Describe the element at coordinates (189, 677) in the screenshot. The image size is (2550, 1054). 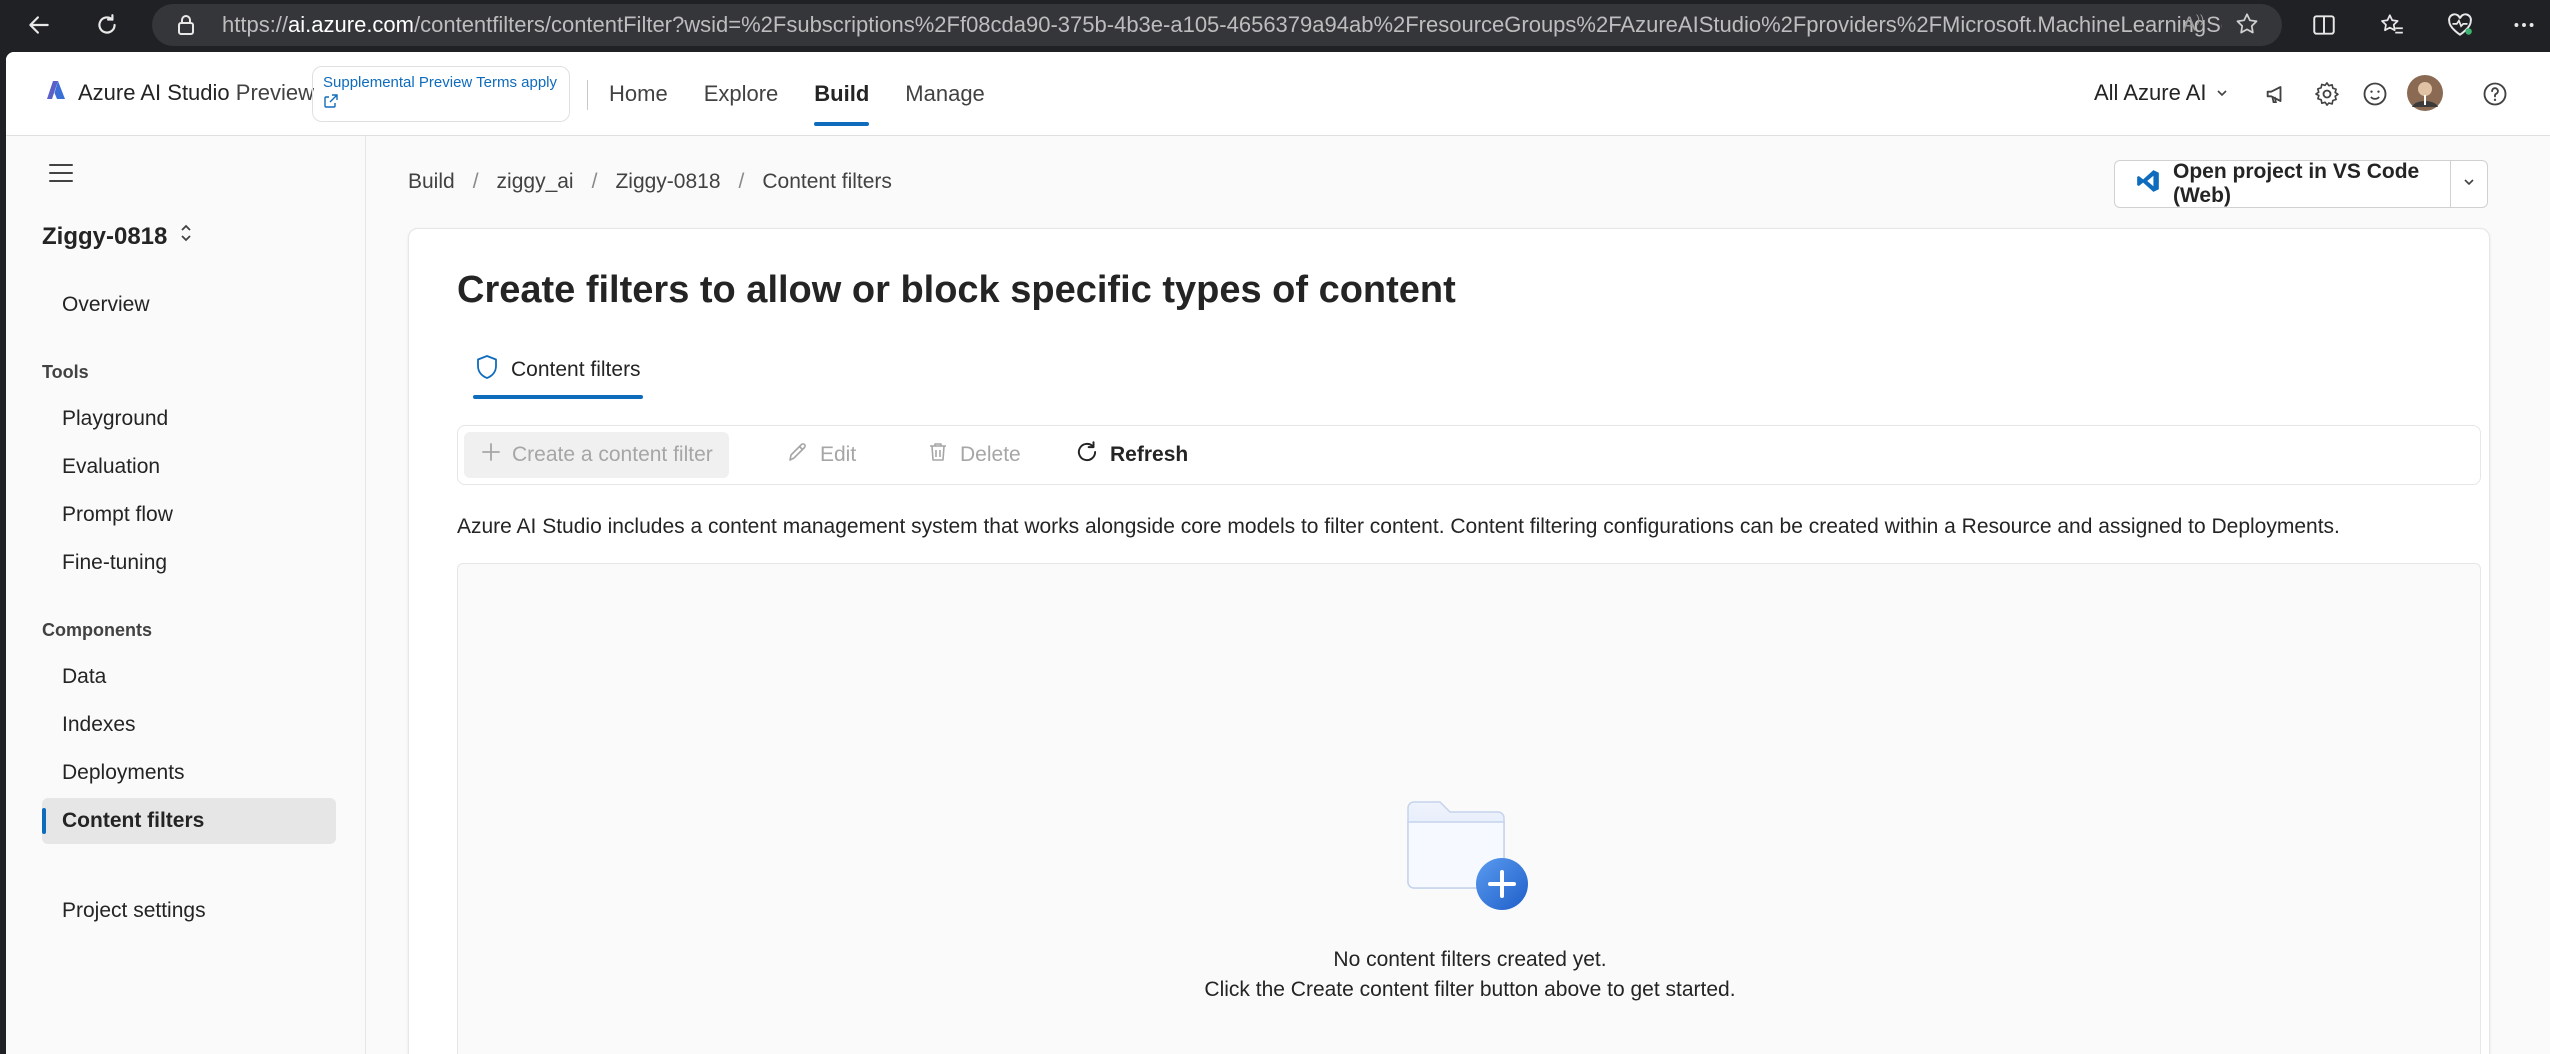
I see `sidebar-item-data: Data` at that location.